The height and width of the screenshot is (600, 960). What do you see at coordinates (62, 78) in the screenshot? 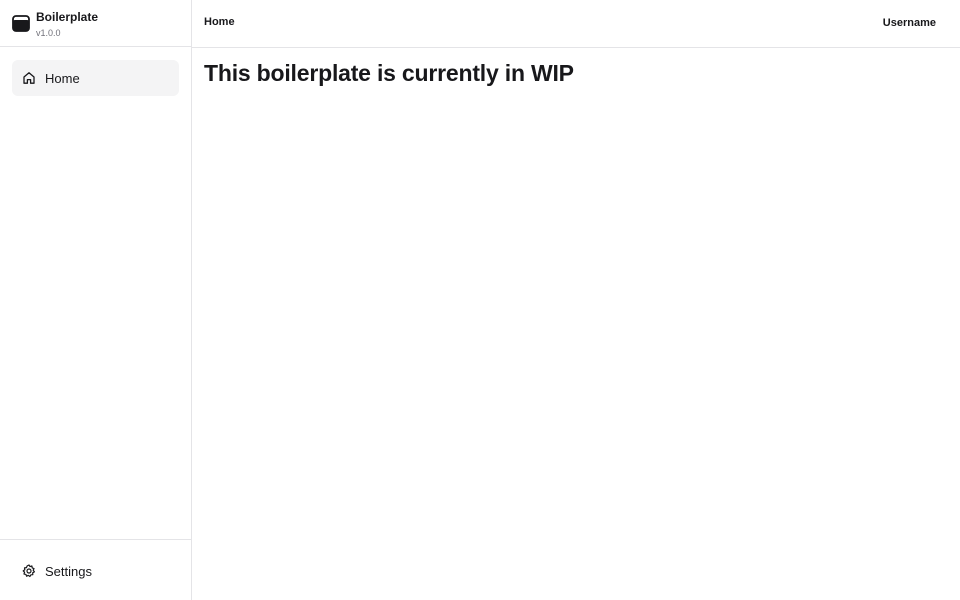
I see `sidebar-item-label: Home` at bounding box center [62, 78].